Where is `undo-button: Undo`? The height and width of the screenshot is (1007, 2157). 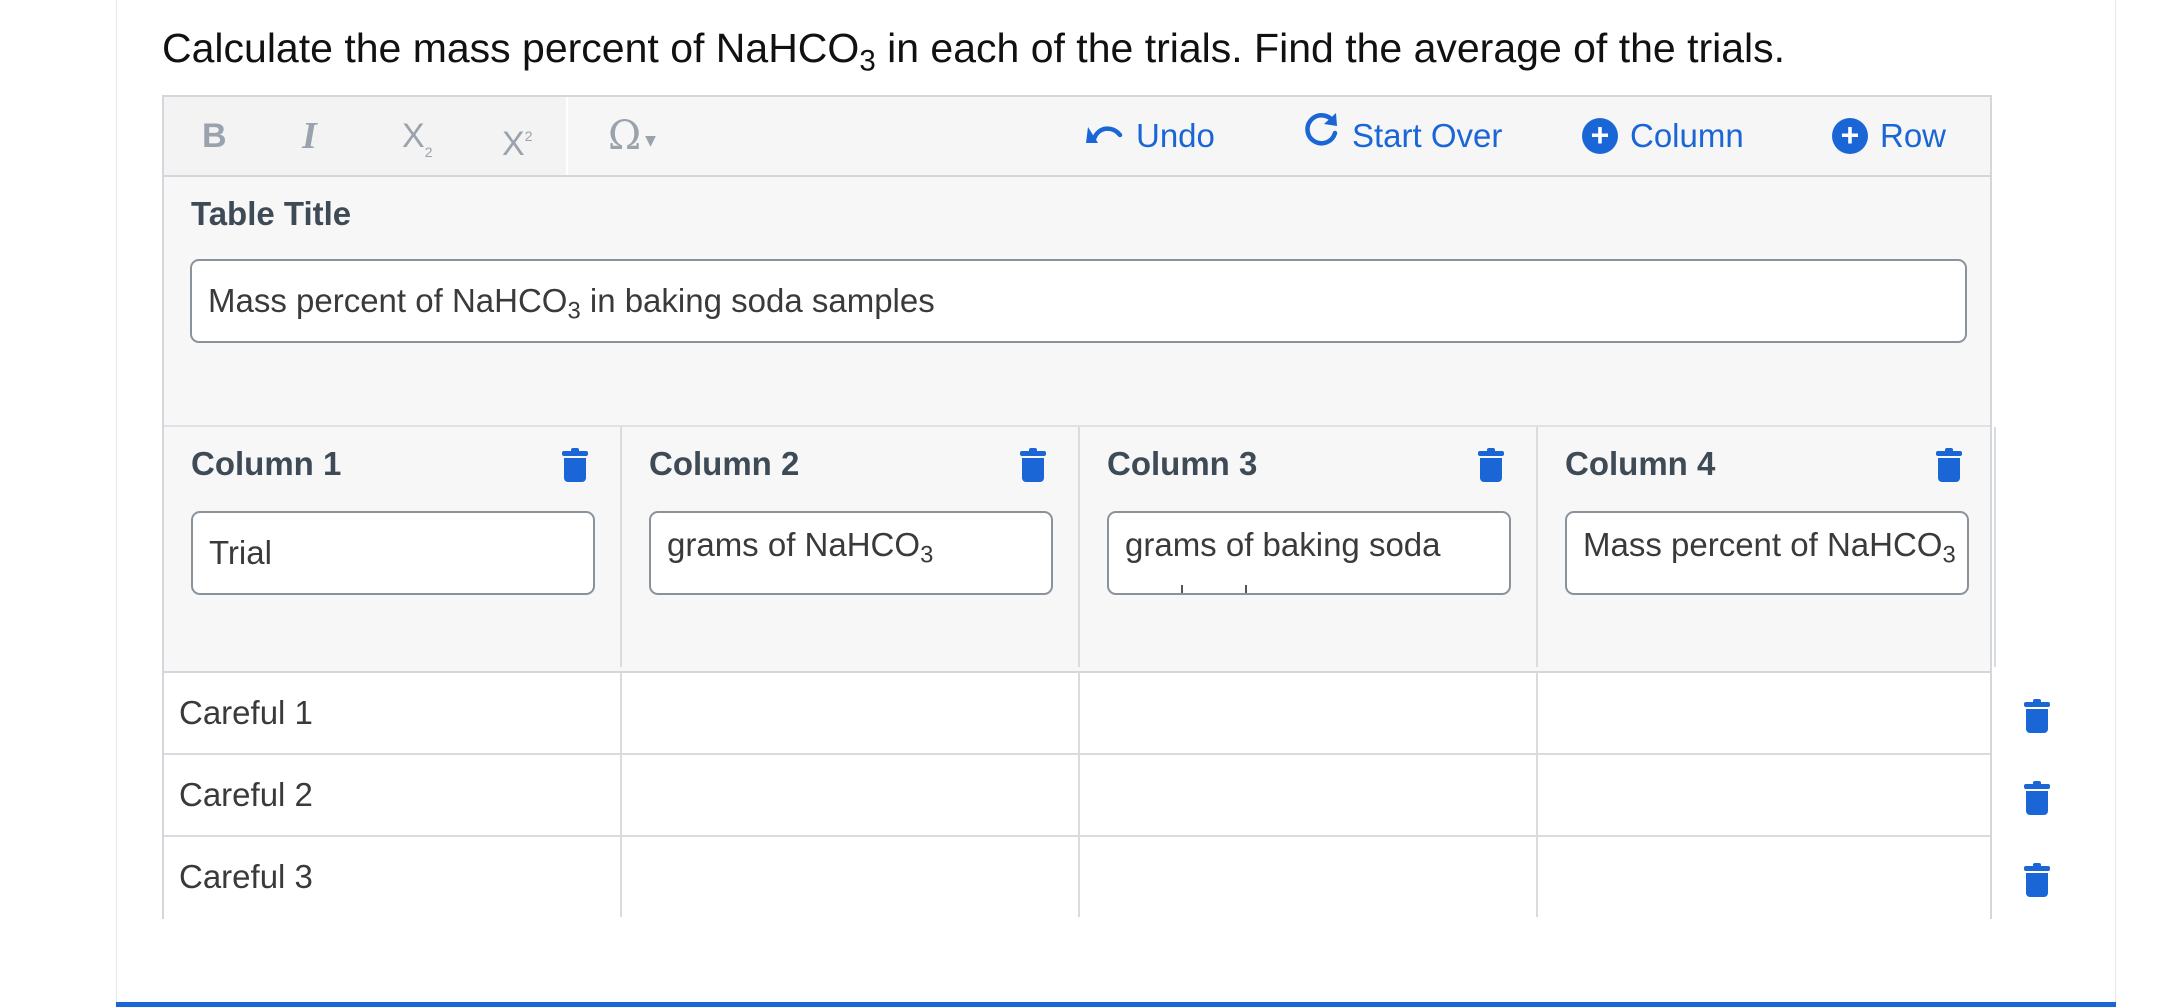 undo-button: Undo is located at coordinates (1150, 136).